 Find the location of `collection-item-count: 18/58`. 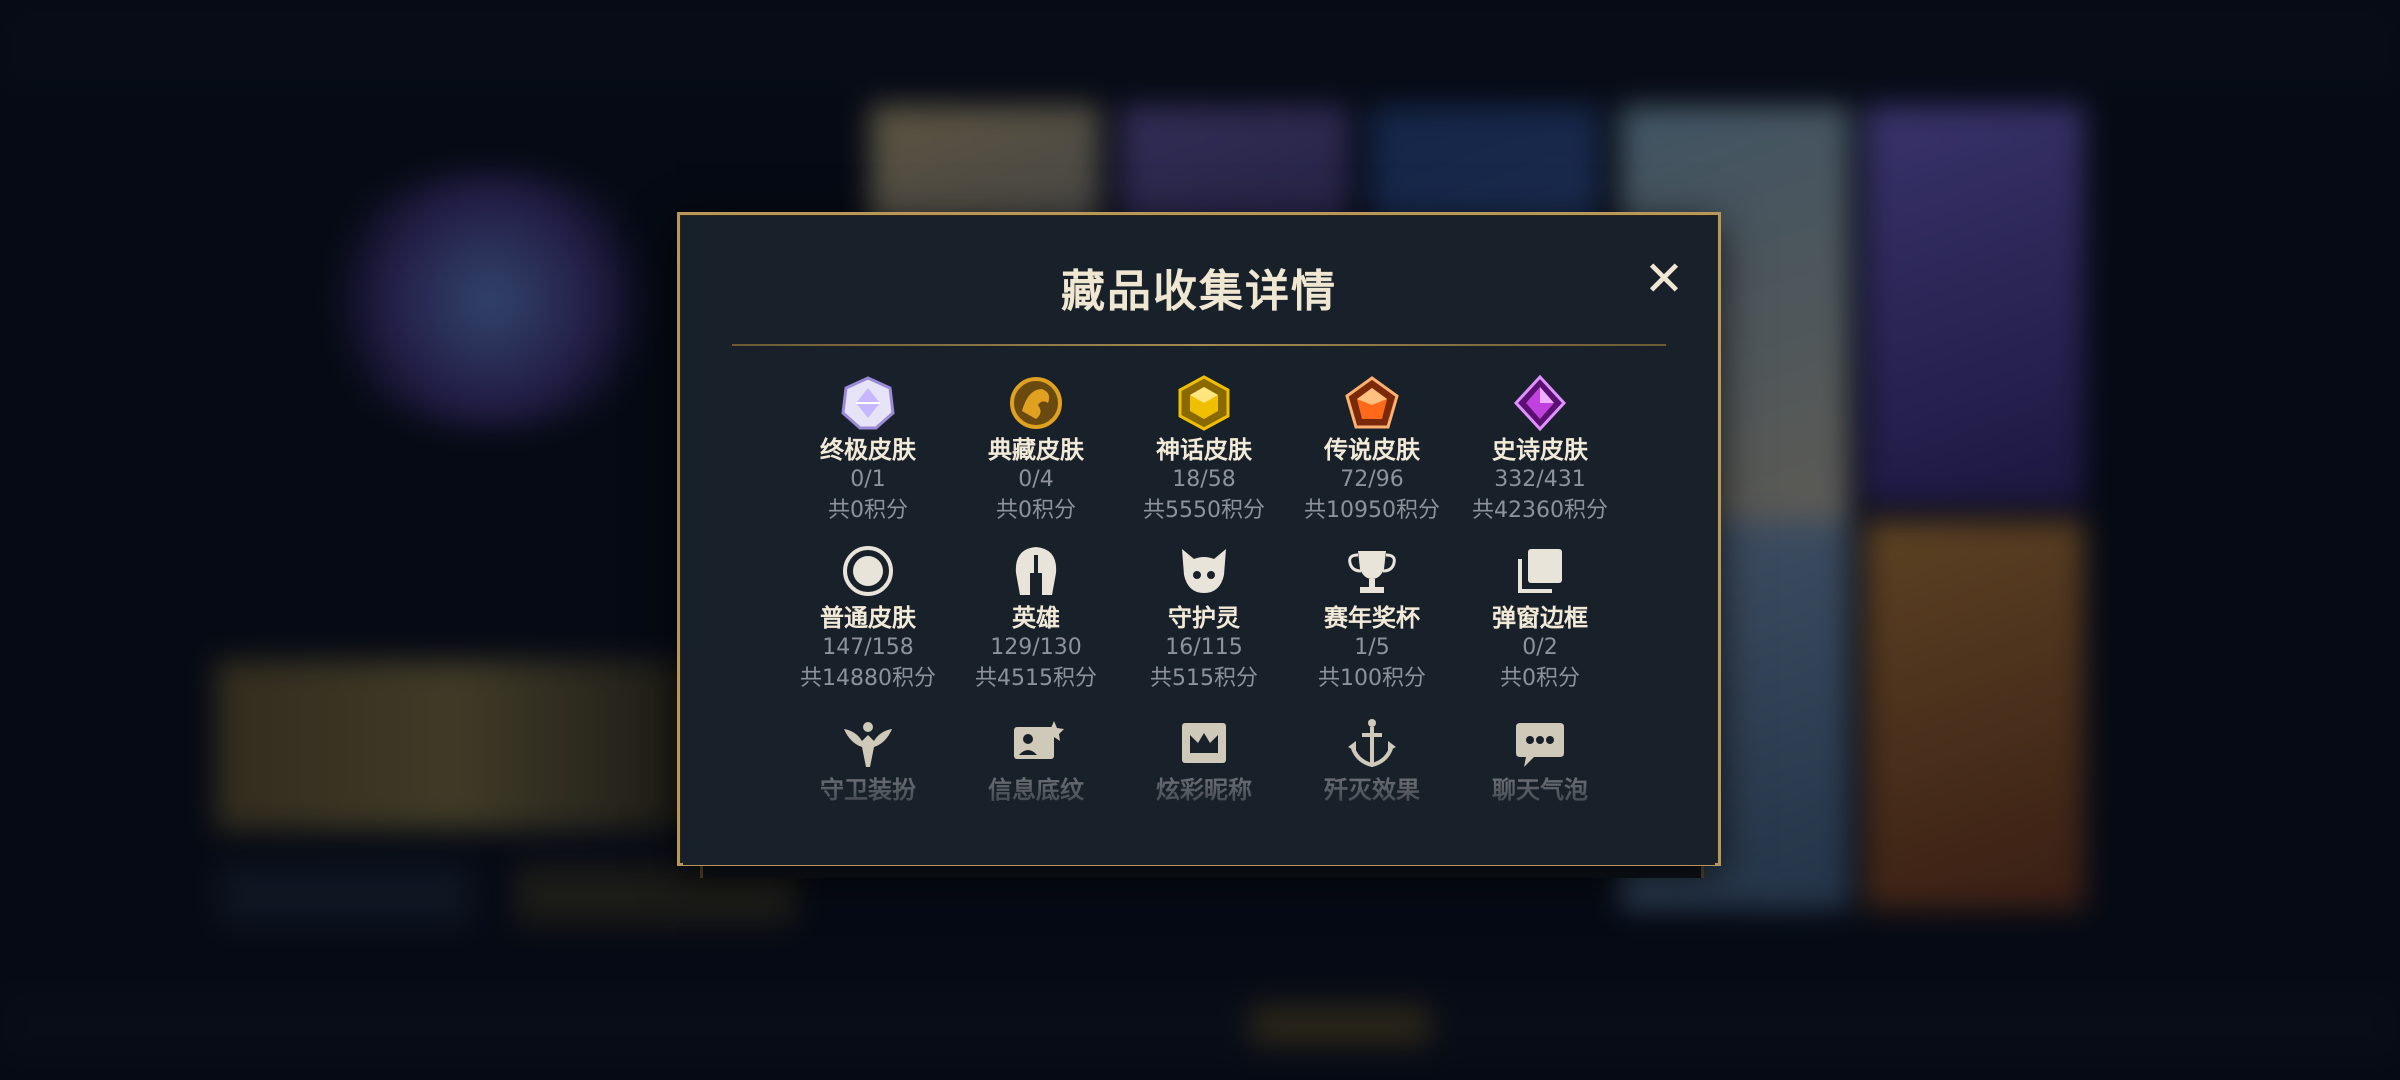

collection-item-count: 18/58 is located at coordinates (1204, 479).